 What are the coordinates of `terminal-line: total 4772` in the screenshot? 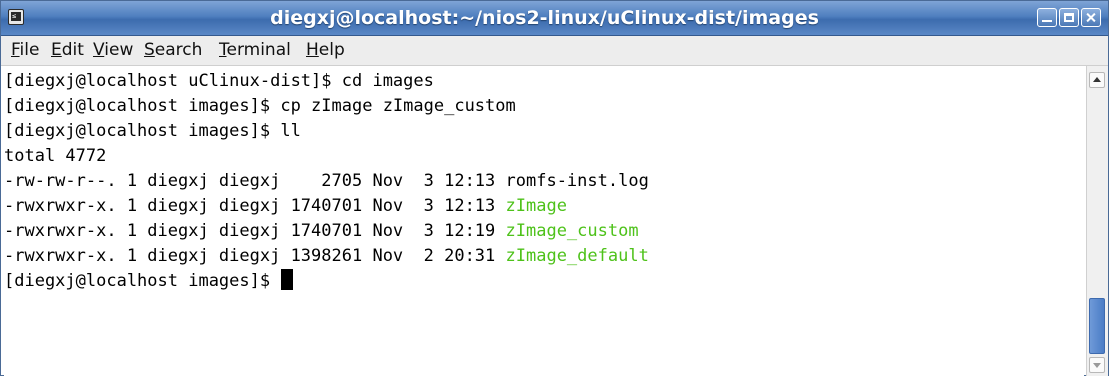 It's located at (55, 156).